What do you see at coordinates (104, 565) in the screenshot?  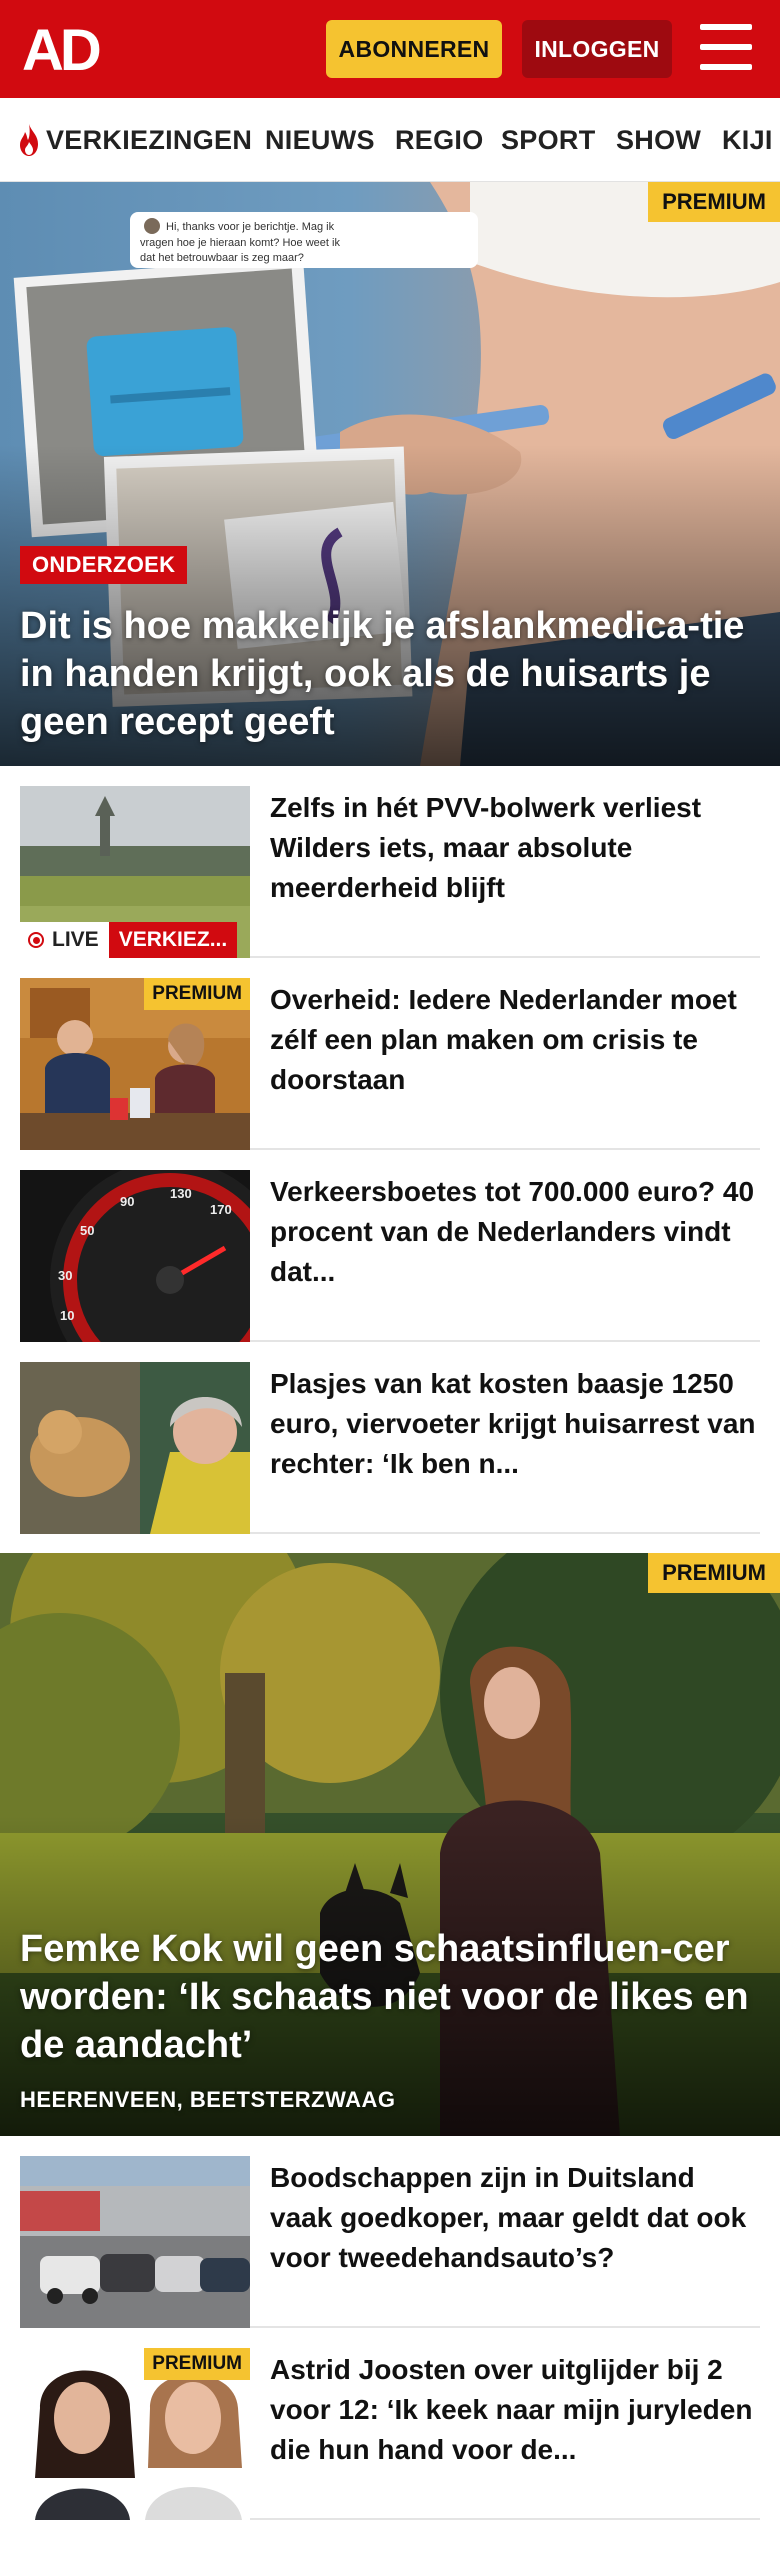 I see `category-tag: ONDERZOEK` at bounding box center [104, 565].